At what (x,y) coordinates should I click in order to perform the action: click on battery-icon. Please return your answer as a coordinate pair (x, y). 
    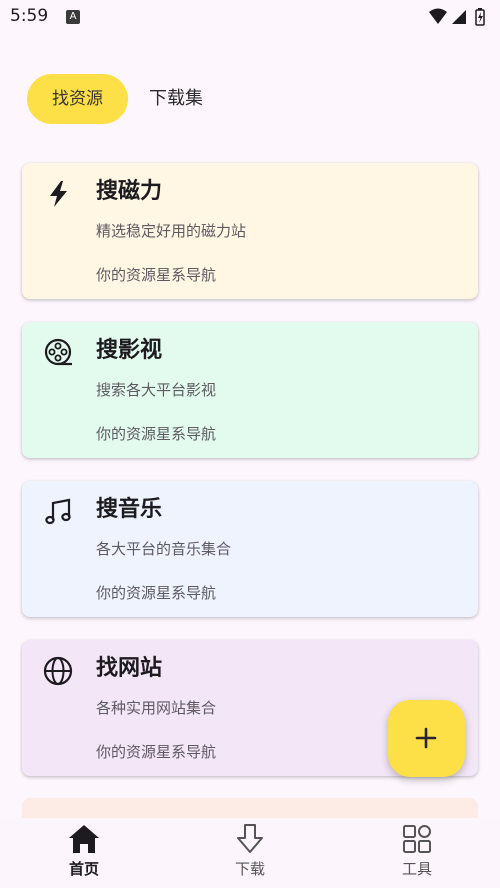
    Looking at the image, I should click on (480, 17).